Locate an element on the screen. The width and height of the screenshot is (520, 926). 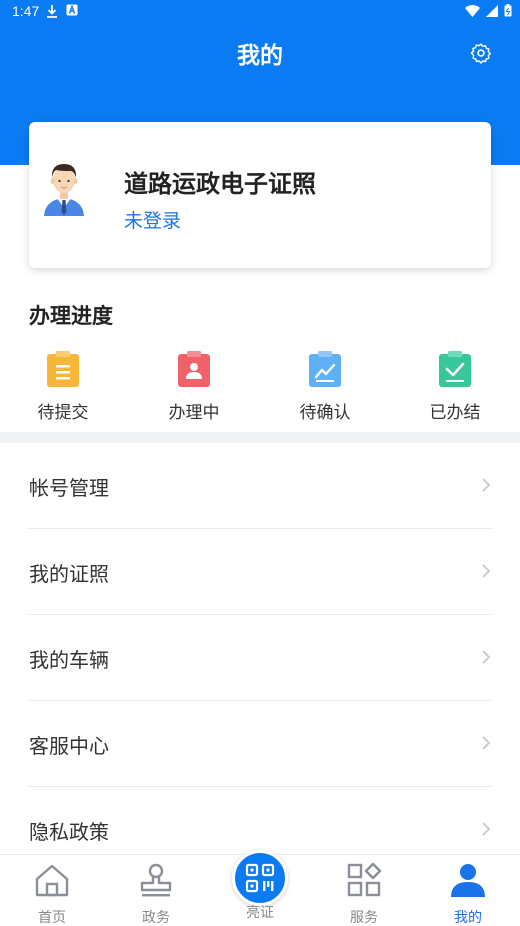
clipboard-check-icon is located at coordinates (455, 369).